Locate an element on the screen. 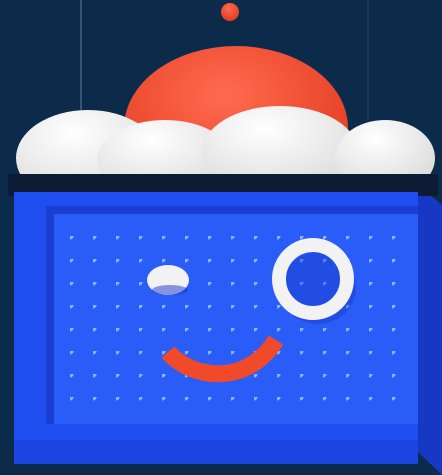 This screenshot has height=475, width=442. winking-eye-shadow is located at coordinates (170, 290).